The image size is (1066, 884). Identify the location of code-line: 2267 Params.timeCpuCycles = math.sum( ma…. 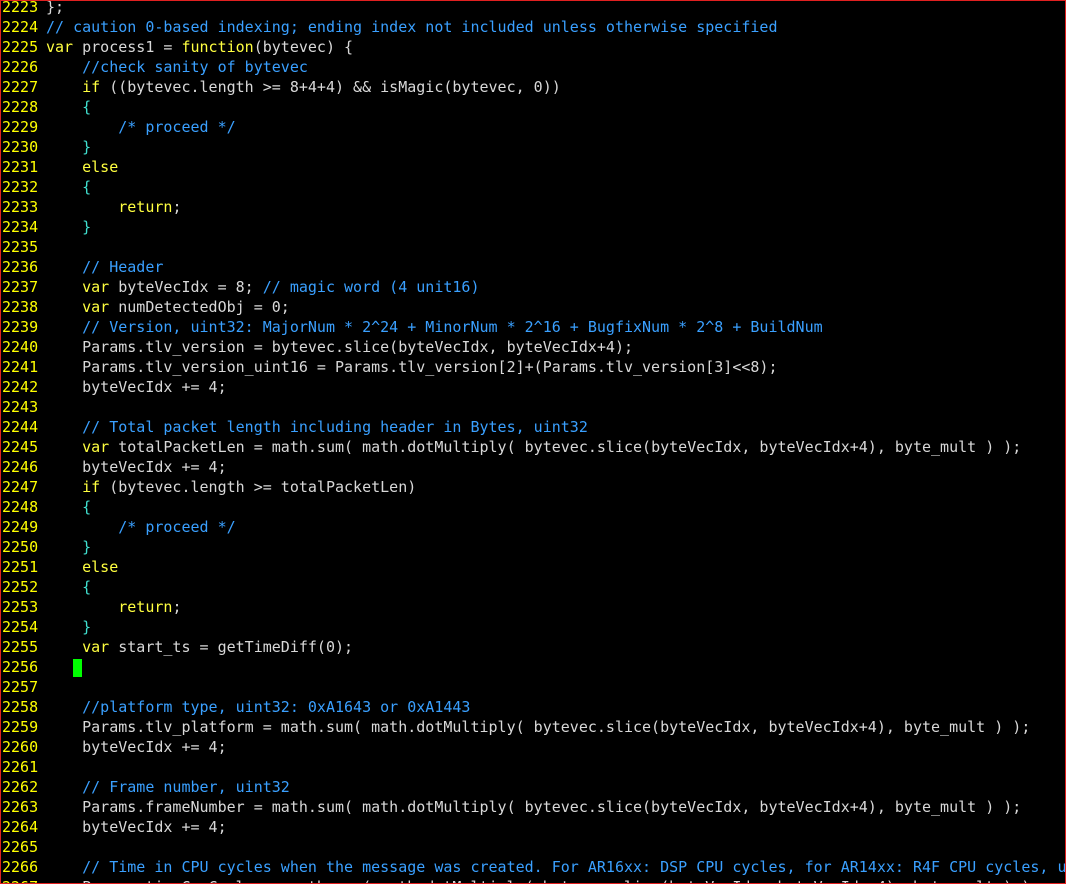
(533, 880).